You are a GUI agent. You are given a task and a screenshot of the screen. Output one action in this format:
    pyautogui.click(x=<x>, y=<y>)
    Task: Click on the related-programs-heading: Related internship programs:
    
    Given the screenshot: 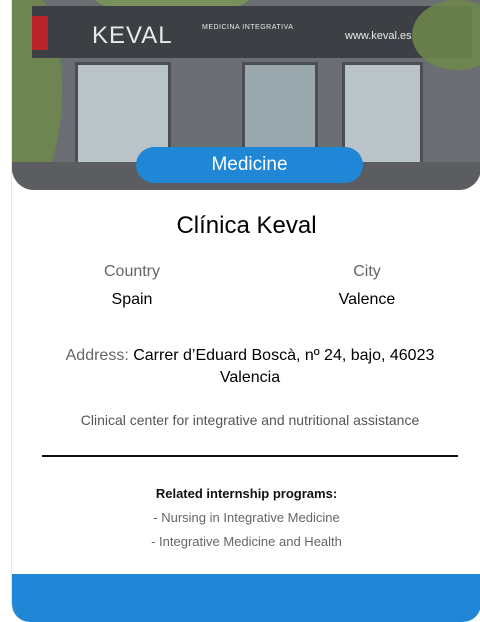 What is the action you would take?
    pyautogui.click(x=246, y=493)
    